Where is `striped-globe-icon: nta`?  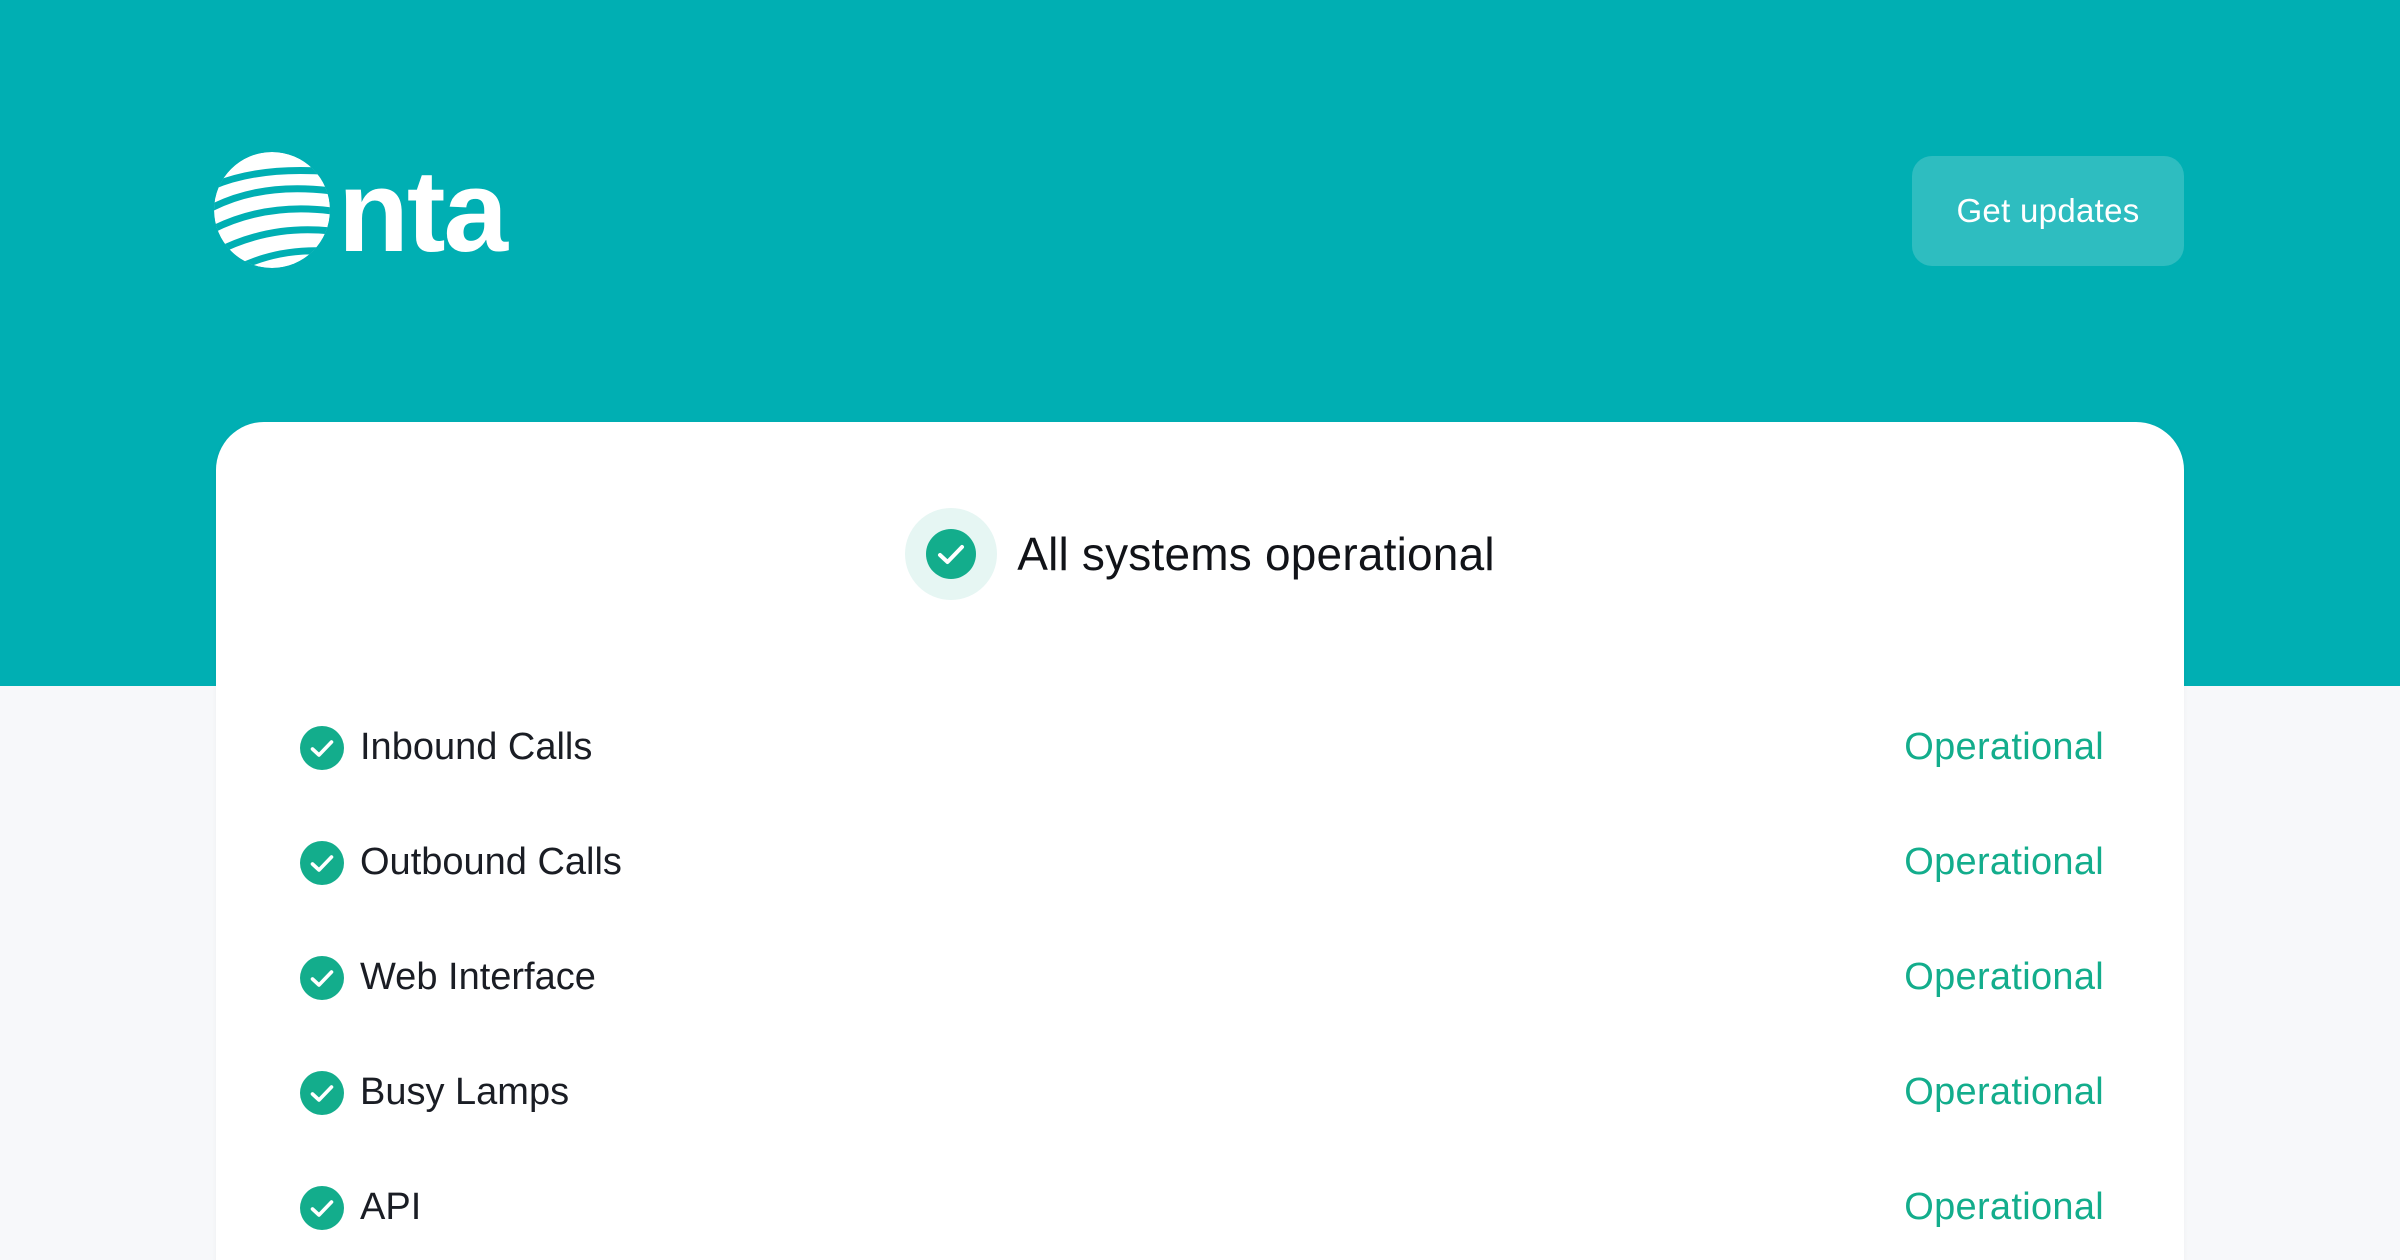
striped-globe-icon: nta is located at coordinates (362, 211).